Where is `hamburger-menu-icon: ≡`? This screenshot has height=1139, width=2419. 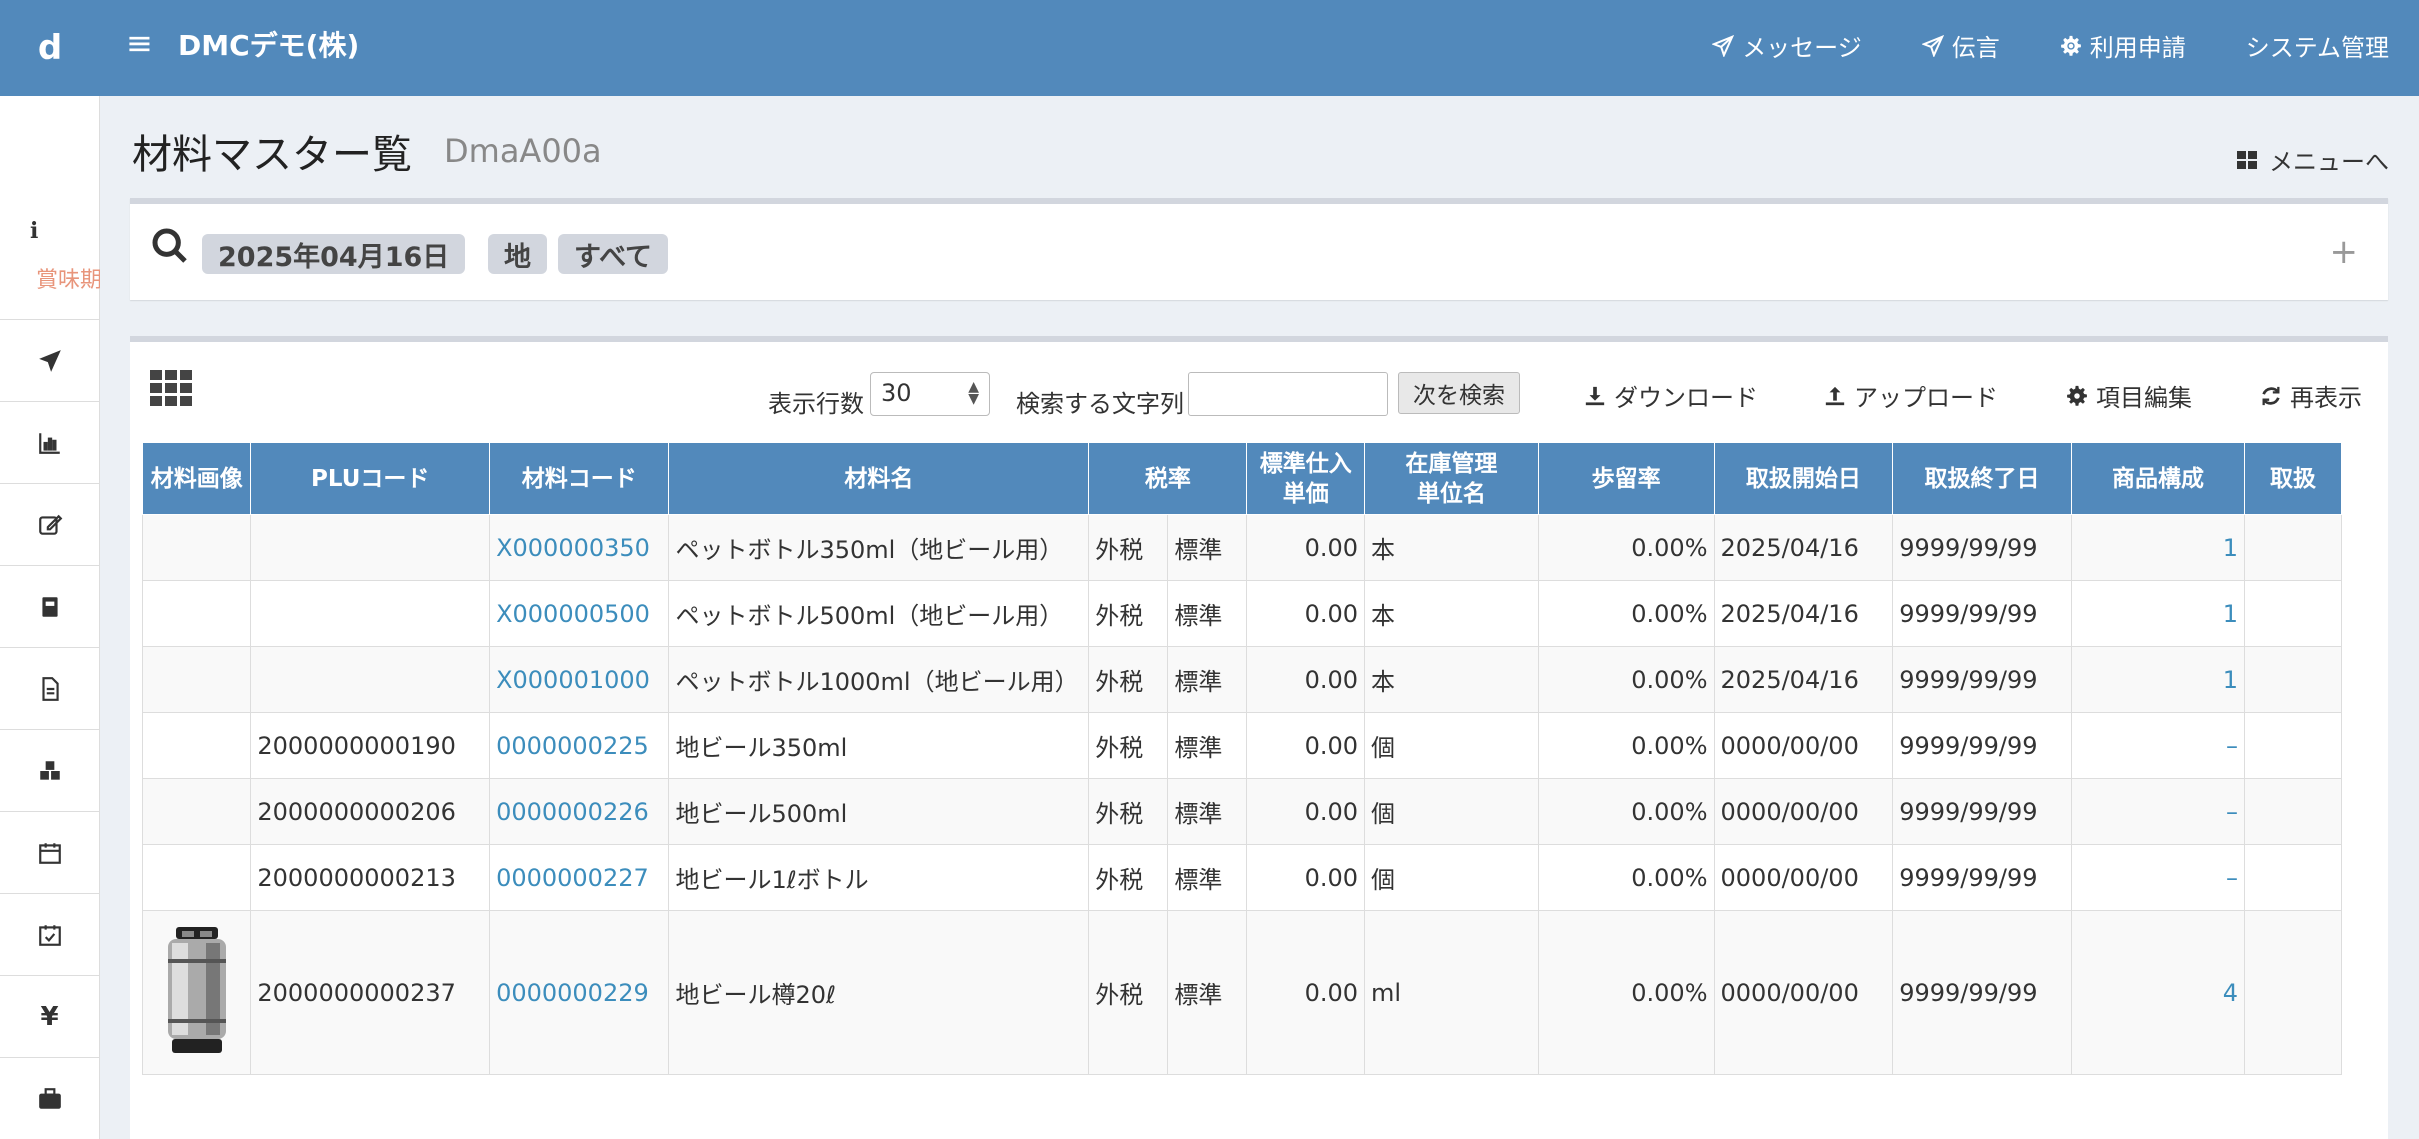 hamburger-menu-icon: ≡ is located at coordinates (139, 43).